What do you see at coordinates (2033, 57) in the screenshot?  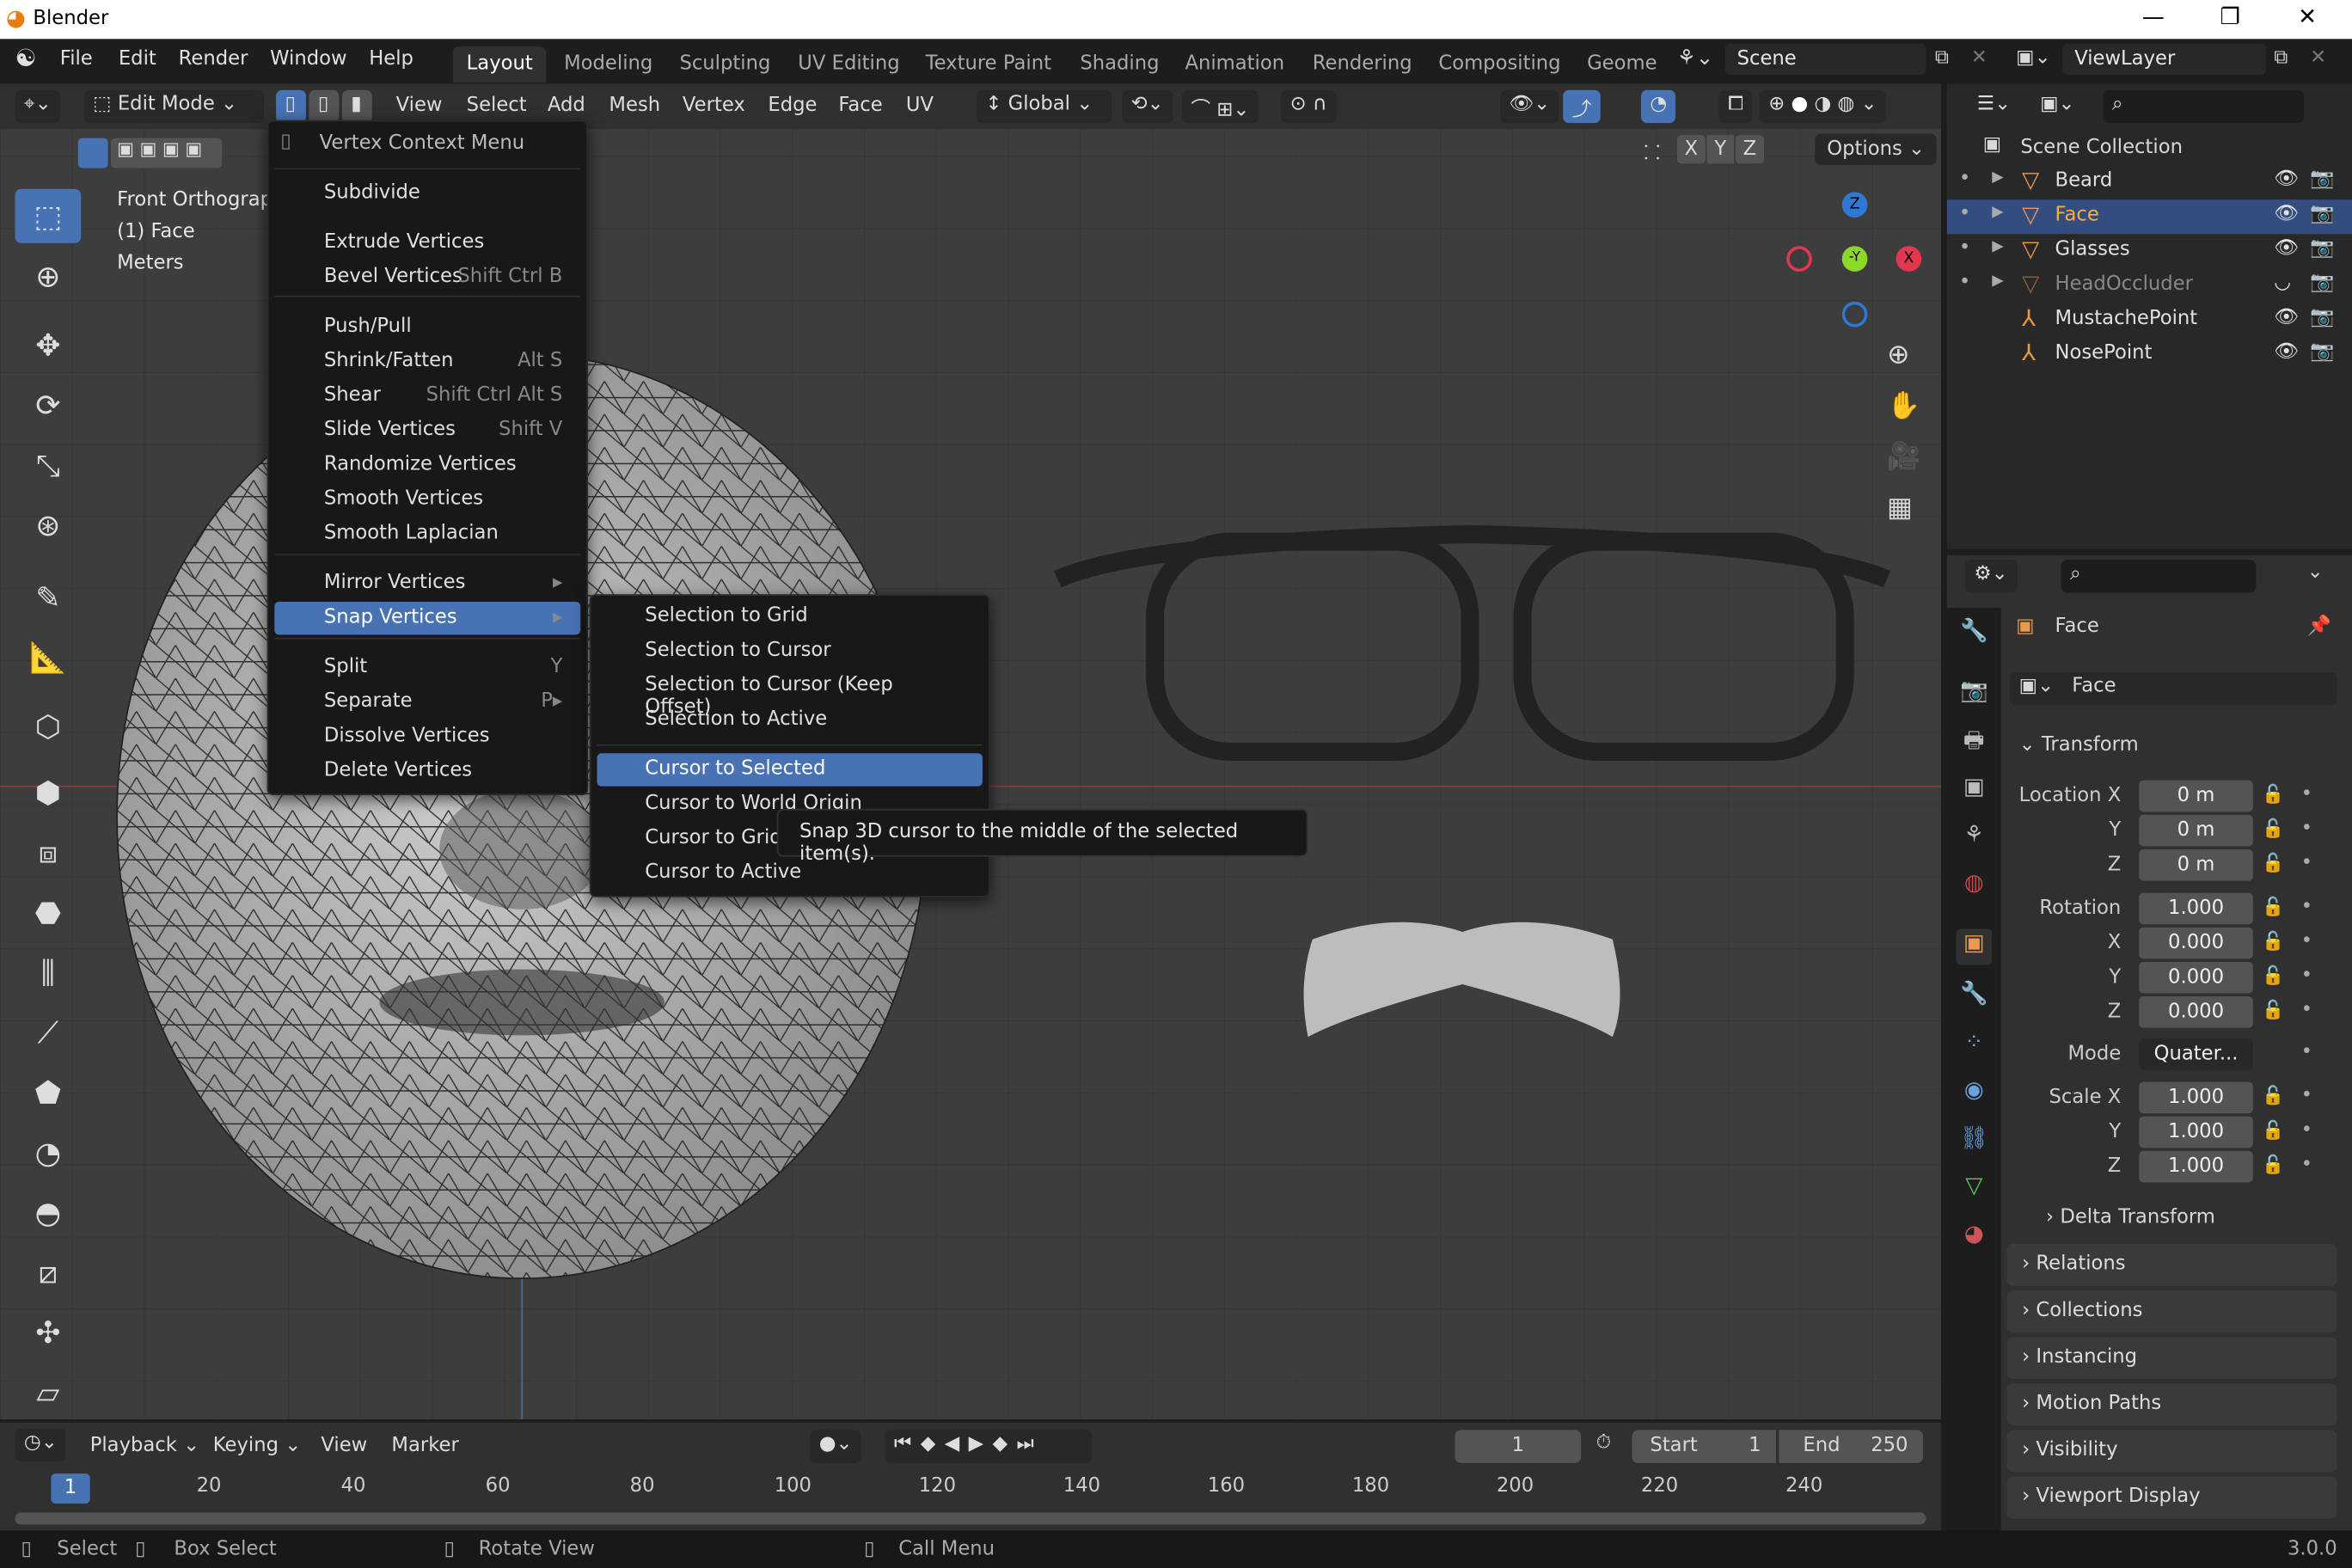 I see `view-layer-icon: ▣⌄` at bounding box center [2033, 57].